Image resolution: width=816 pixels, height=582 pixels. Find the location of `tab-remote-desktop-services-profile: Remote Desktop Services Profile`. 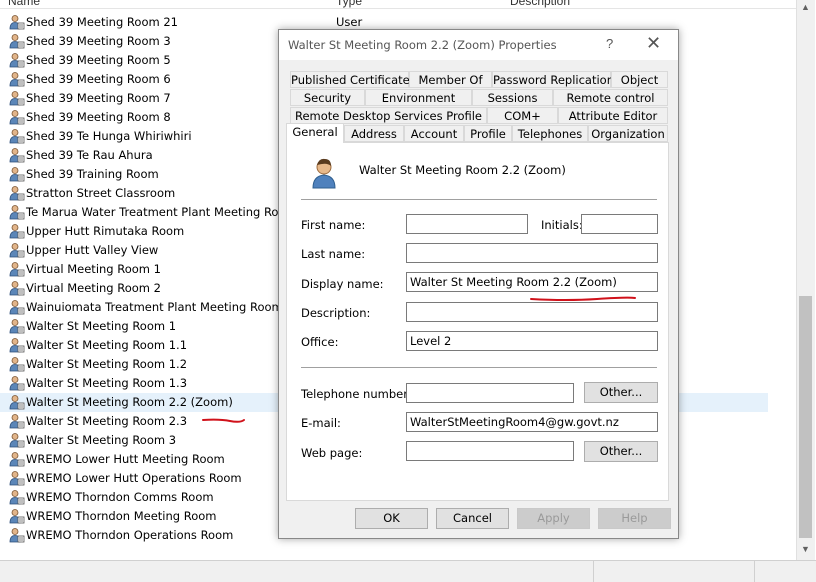

tab-remote-desktop-services-profile: Remote Desktop Services Profile is located at coordinates (388, 115).